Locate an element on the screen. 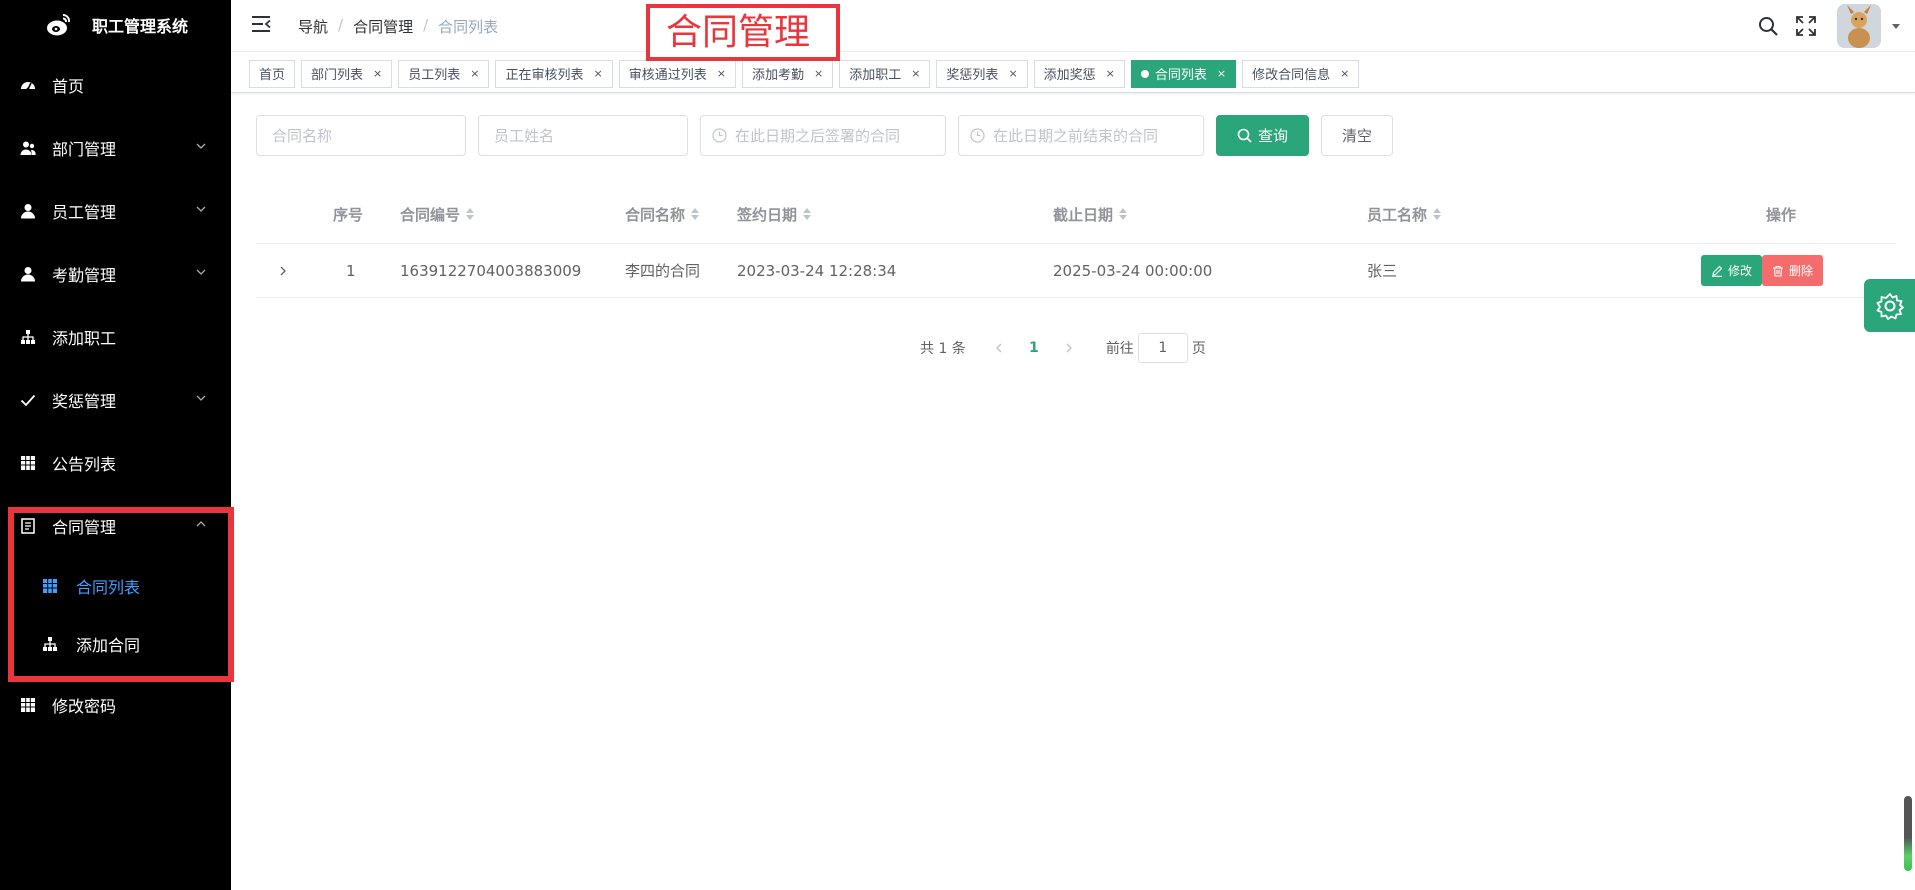 The width and height of the screenshot is (1915, 890). clear-button: 清空 is located at coordinates (1357, 135).